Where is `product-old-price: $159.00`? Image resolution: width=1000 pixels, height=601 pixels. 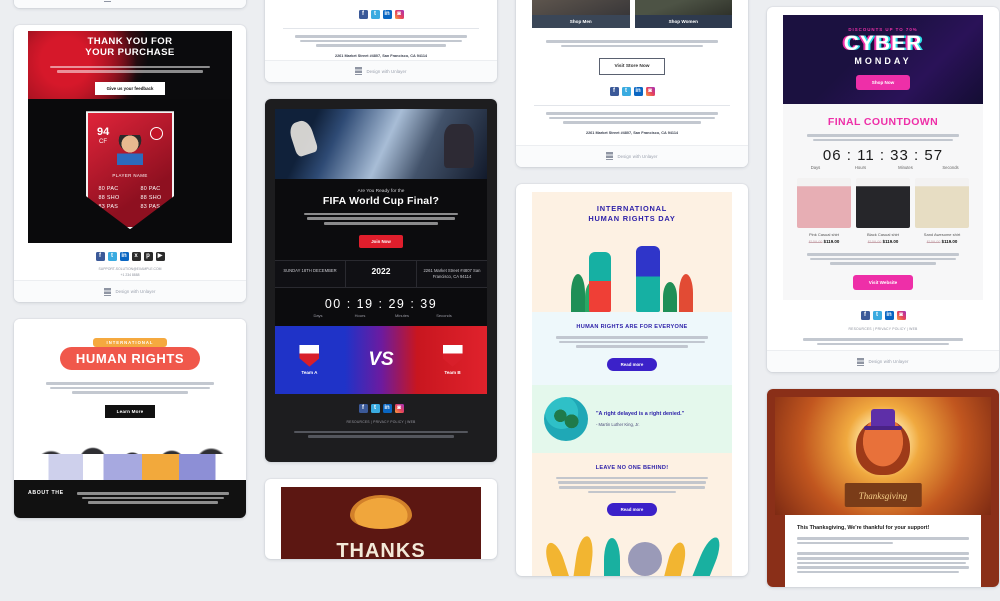
product-old-price: $159.00 is located at coordinates (874, 242).